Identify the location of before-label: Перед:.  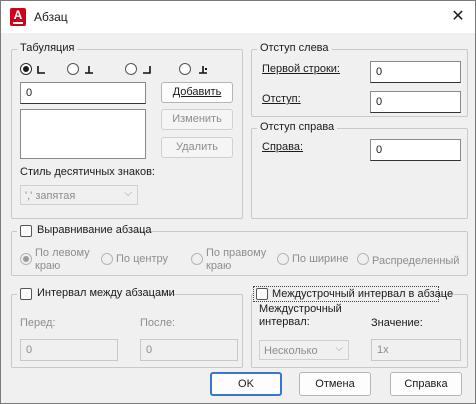
(38, 323).